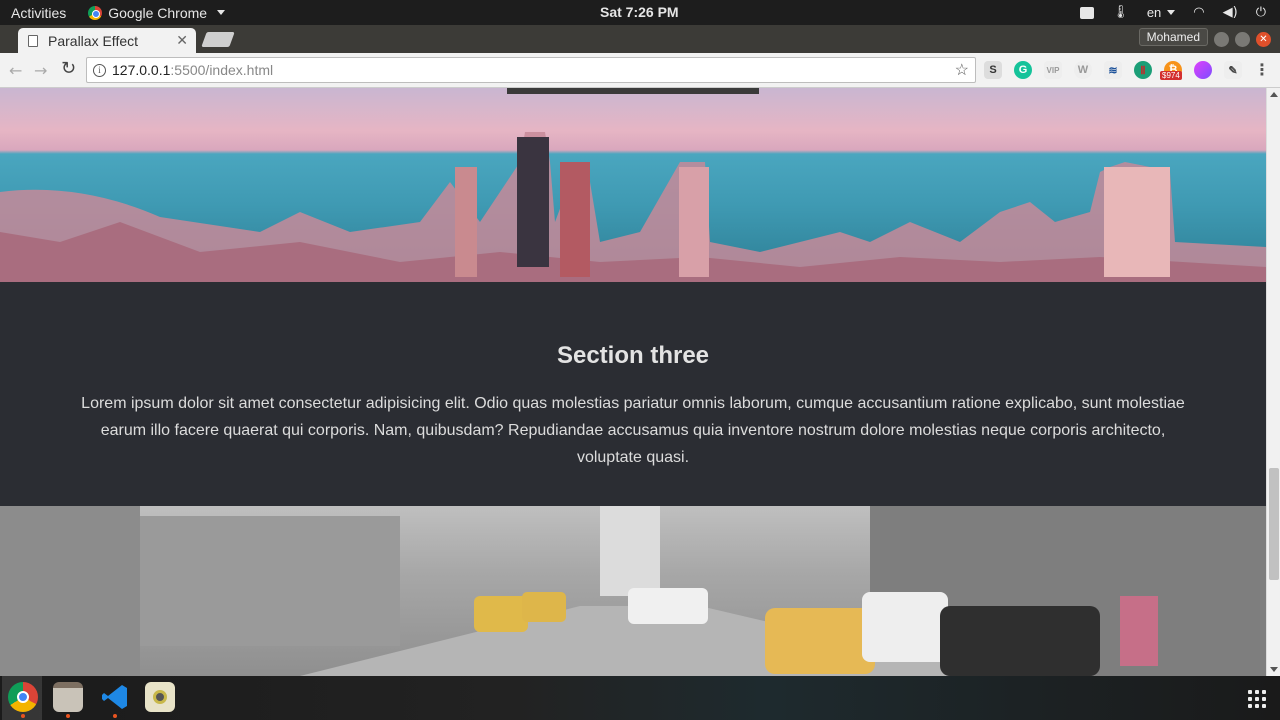 The height and width of the screenshot is (720, 1280). What do you see at coordinates (1023, 70) in the screenshot?
I see `grammarly-icon: G` at bounding box center [1023, 70].